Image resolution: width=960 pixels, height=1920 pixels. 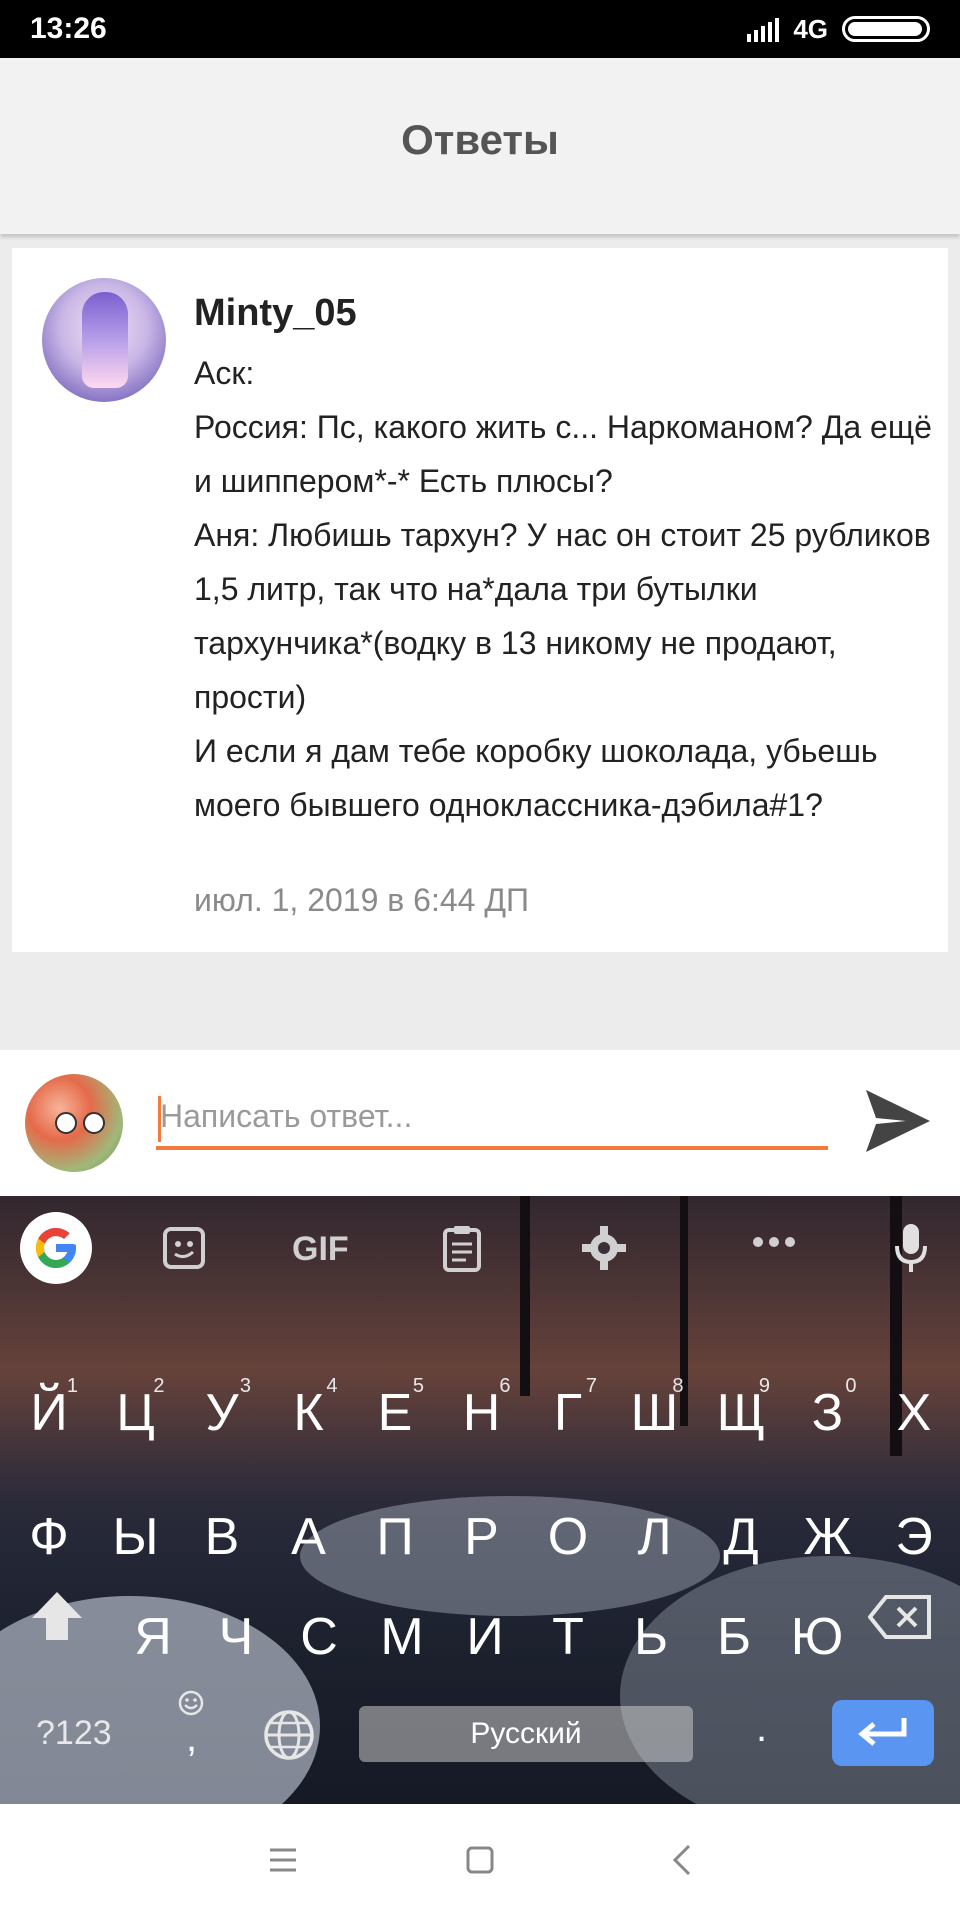 I want to click on key-label: З, so click(x=827, y=1413).